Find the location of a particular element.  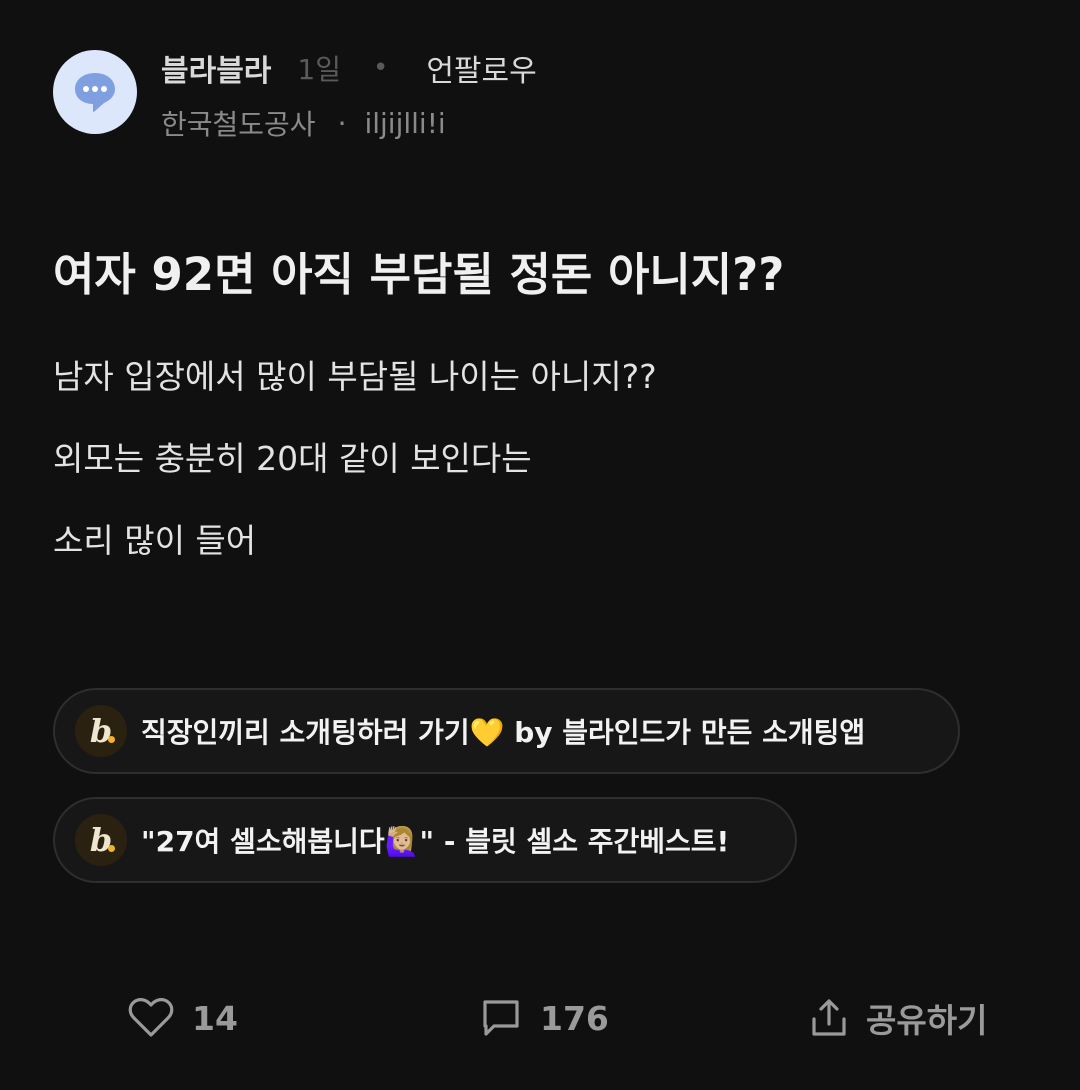

promo-banner-dating: b 직장인끼리 소개팅하러 가기💛 by 블라인드가 만든 소개팅앱 is located at coordinates (506, 731).